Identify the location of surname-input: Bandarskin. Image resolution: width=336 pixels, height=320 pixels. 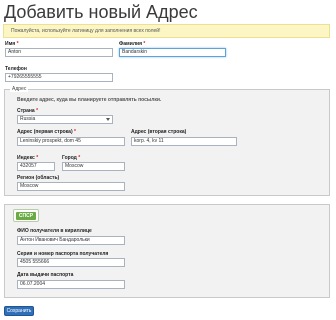
(172, 52).